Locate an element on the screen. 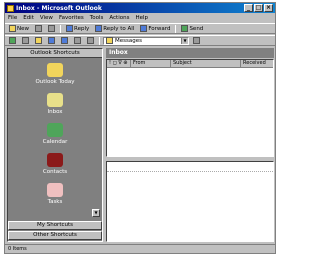 This screenshot has width=320, height=258. column-header-icons: ! ◻ ∇ ⊕ is located at coordinates (119, 63).